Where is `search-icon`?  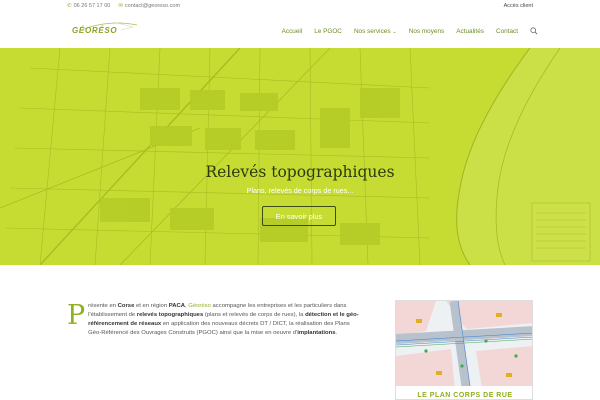
search-icon is located at coordinates (534, 31).